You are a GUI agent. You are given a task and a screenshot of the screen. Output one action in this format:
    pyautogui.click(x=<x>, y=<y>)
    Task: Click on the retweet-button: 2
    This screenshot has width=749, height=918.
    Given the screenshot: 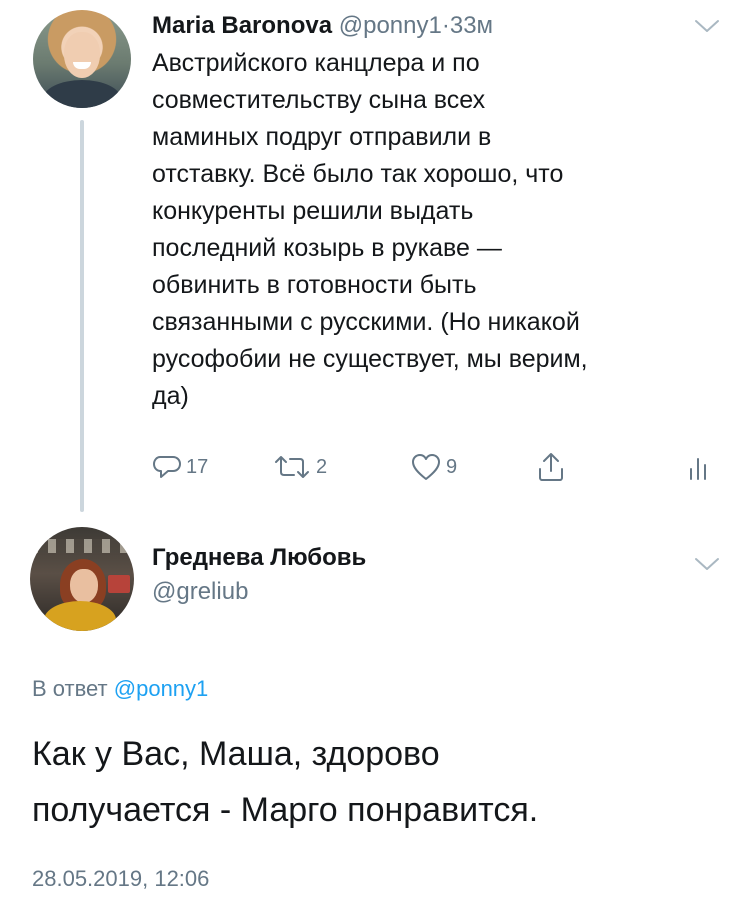 What is the action you would take?
    pyautogui.click(x=299, y=467)
    